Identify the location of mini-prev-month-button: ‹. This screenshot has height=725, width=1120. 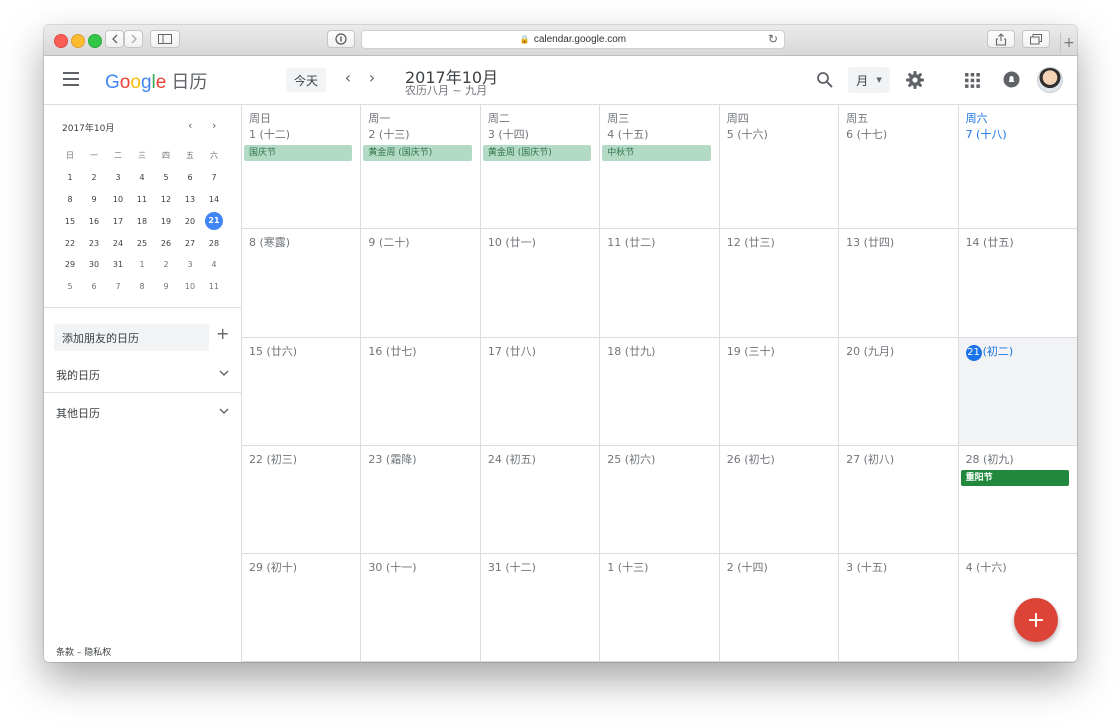
(190, 125).